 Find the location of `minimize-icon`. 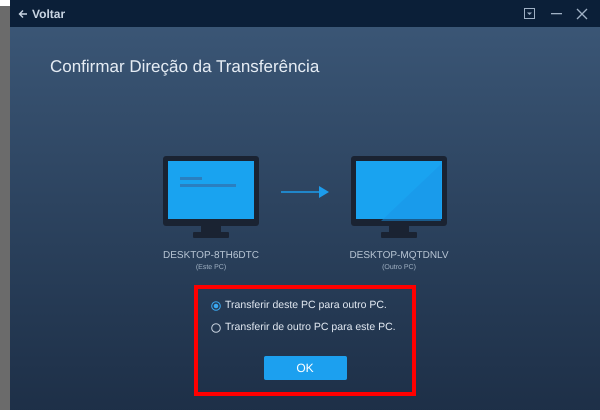

minimize-icon is located at coordinates (556, 13).